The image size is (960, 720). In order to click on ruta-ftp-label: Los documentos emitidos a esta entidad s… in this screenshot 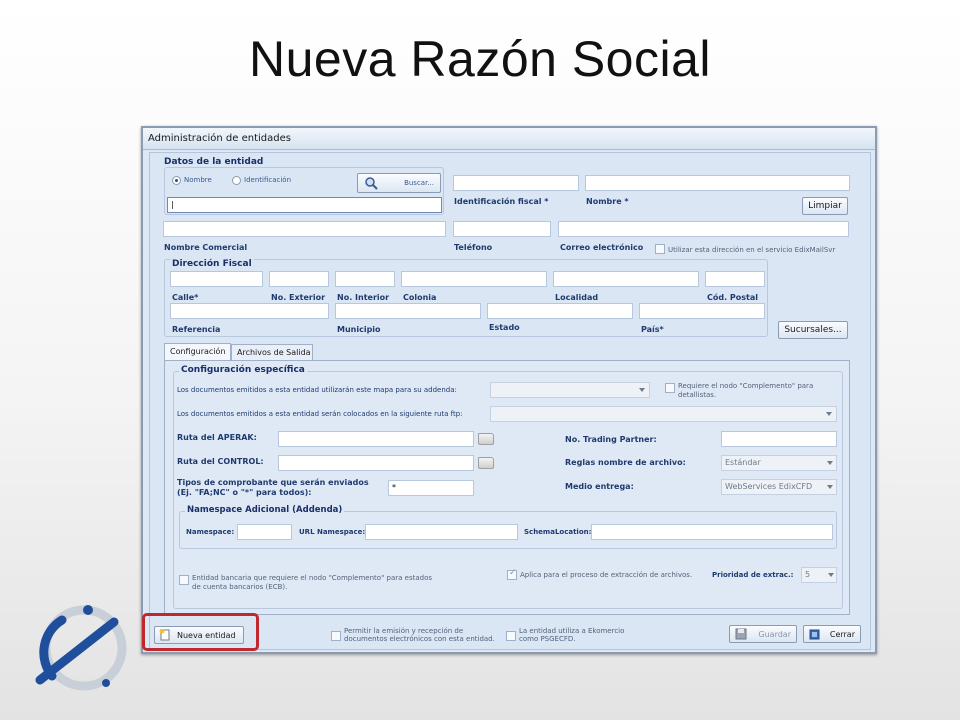, I will do `click(320, 414)`.